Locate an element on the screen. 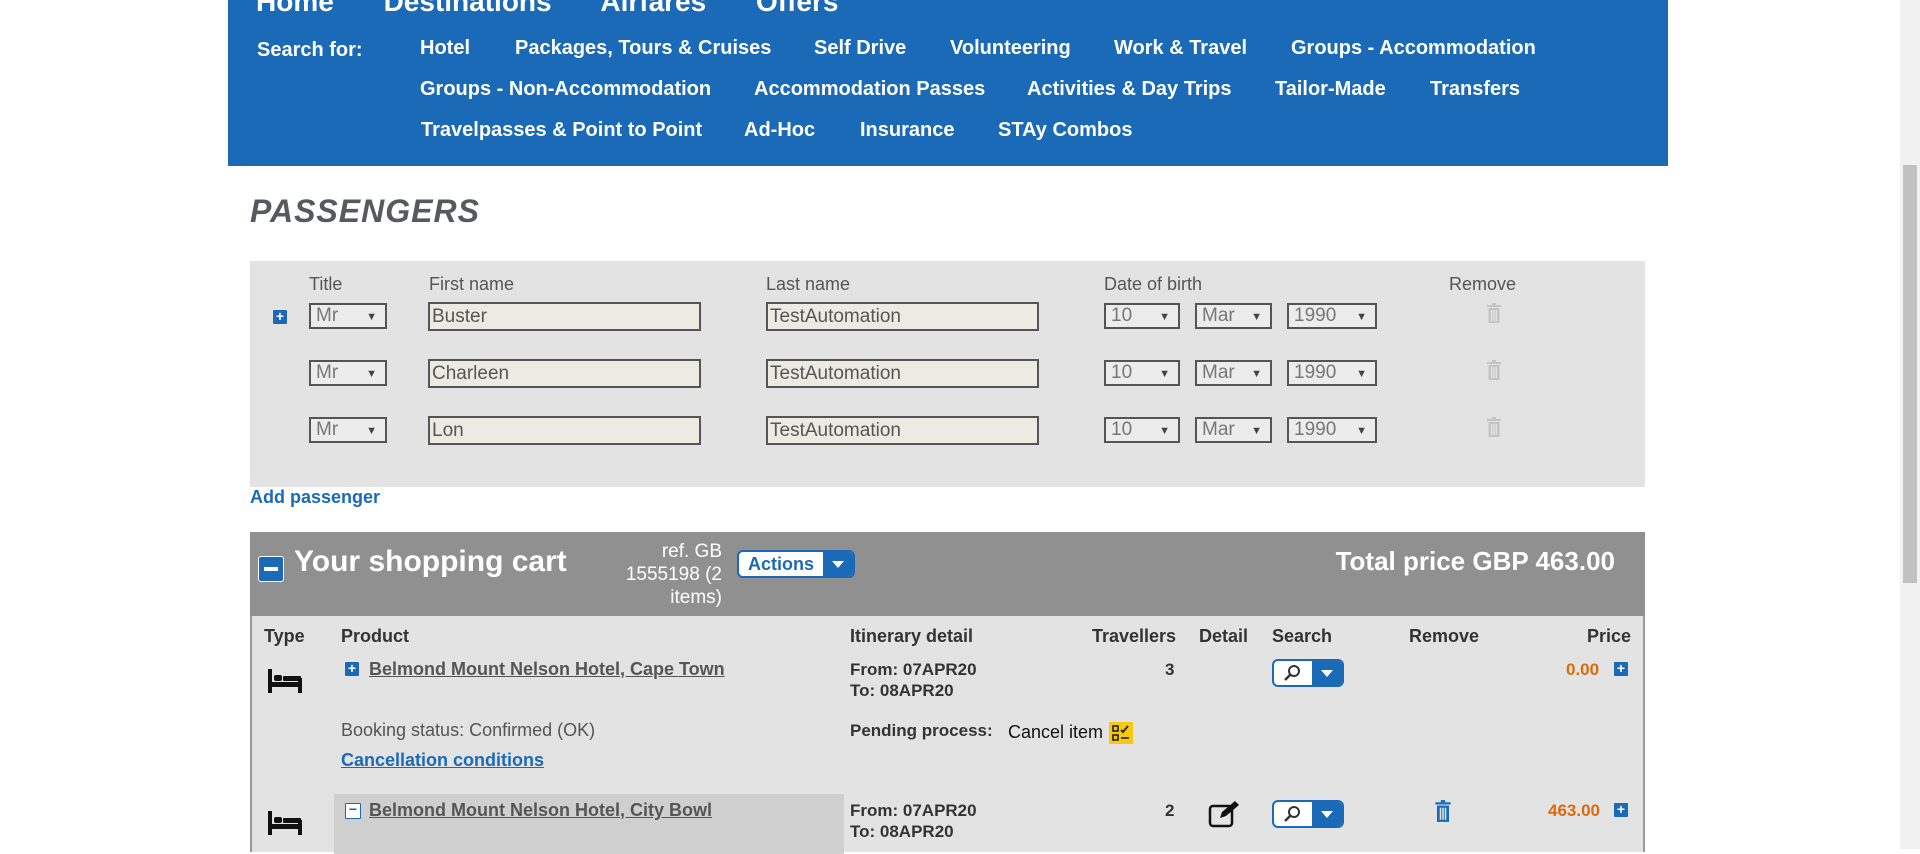 This screenshot has height=854, width=1920. expand-passenger-plus-icon: + is located at coordinates (280, 316).